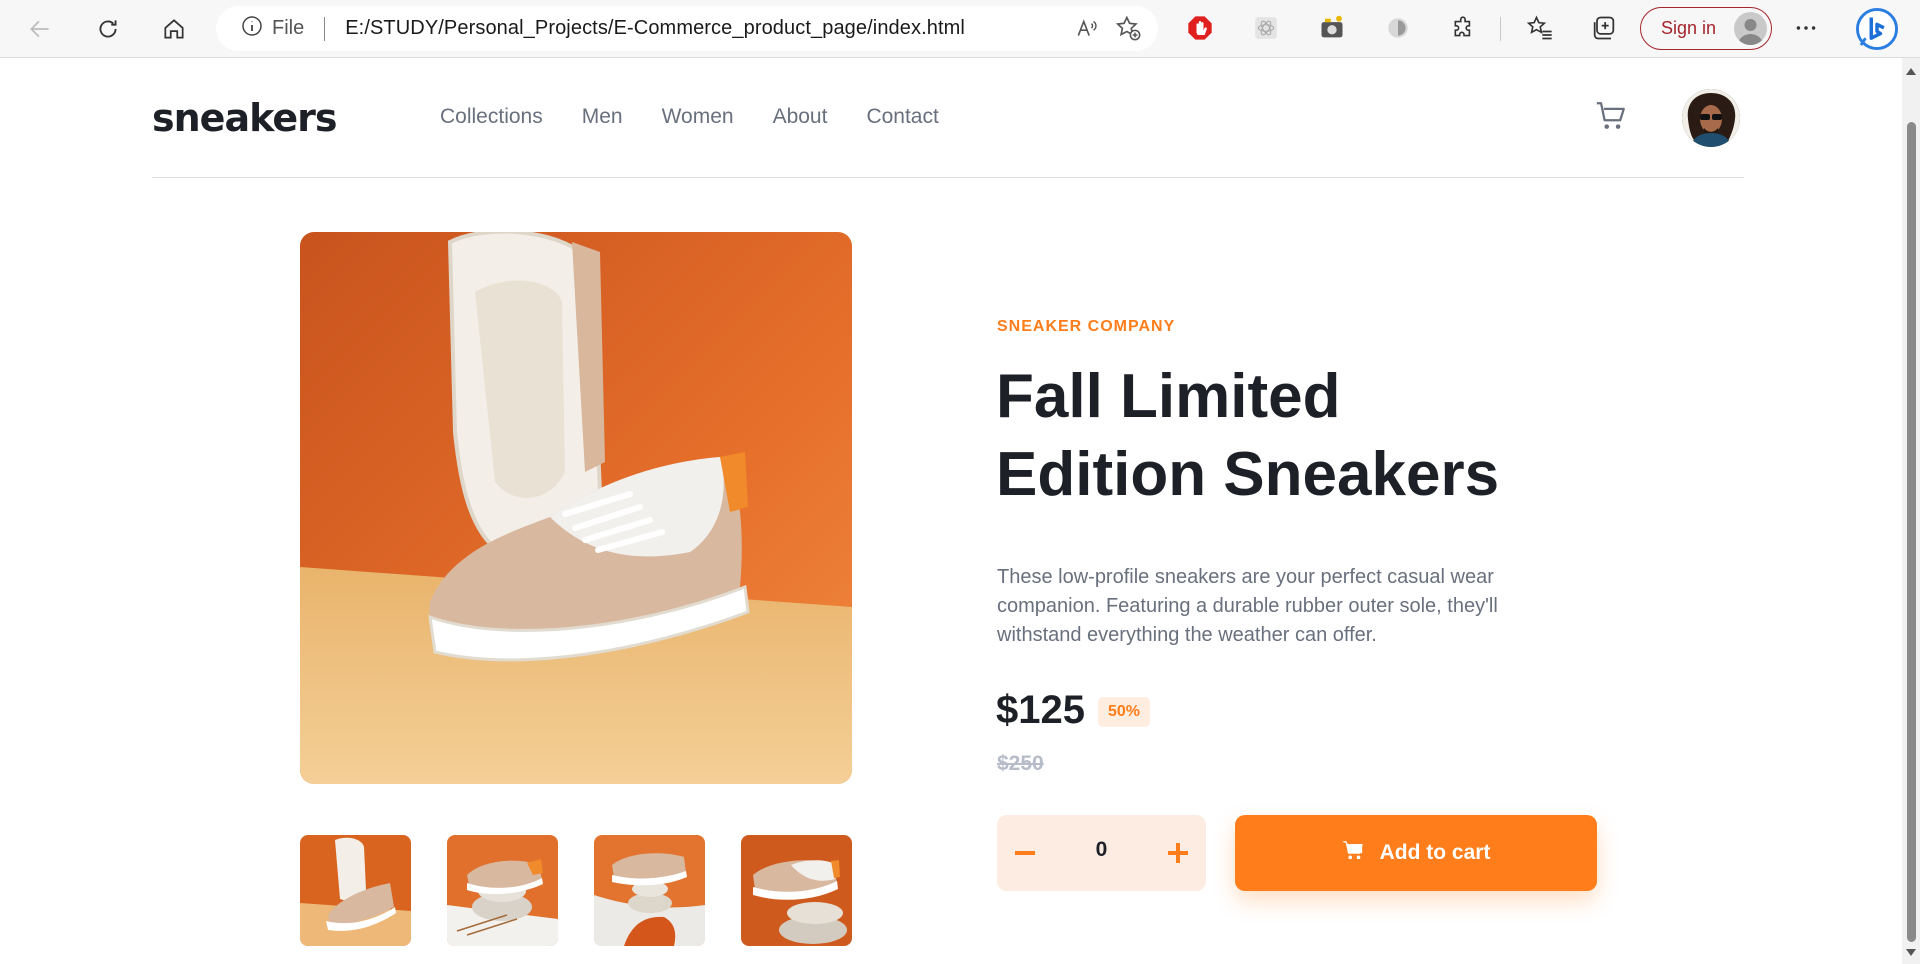 The image size is (1920, 964). Describe the element at coordinates (602, 117) in the screenshot. I see `nav-men: Men` at that location.